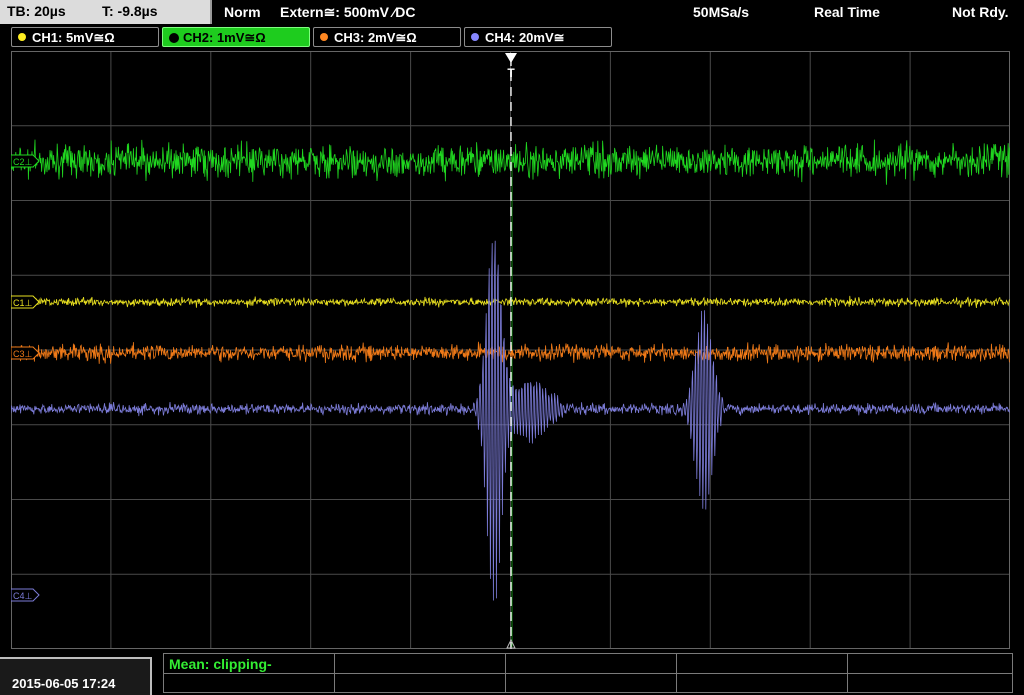 The image size is (1024, 695). I want to click on channel-4-ground-marker: C4⊥, so click(25, 595).